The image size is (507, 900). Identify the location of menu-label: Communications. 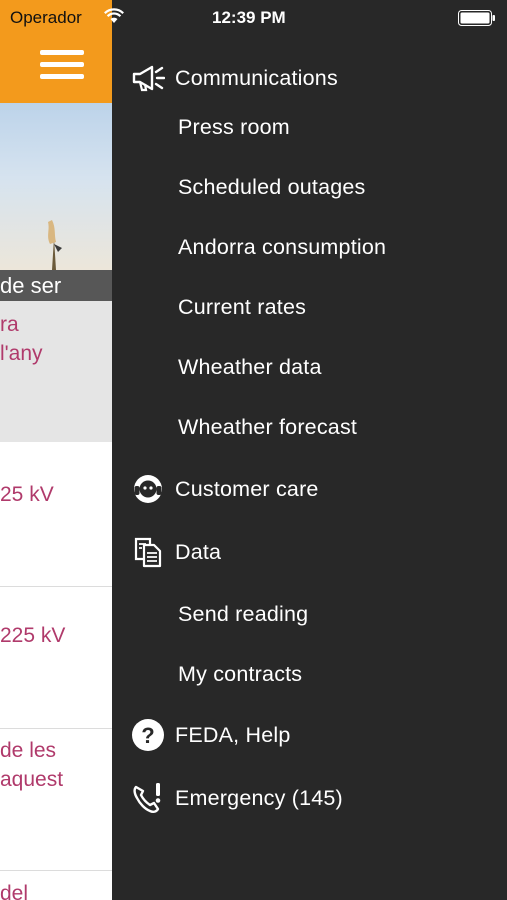
(256, 77).